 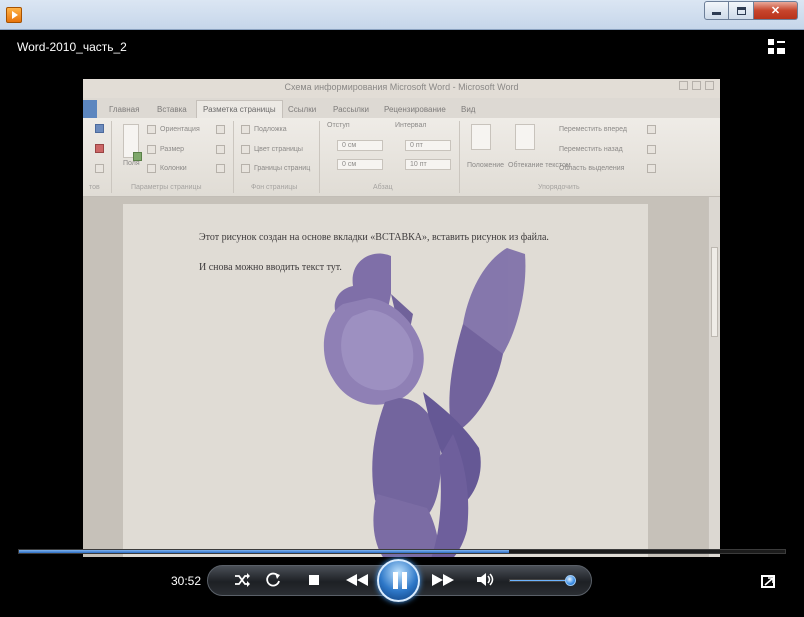 What do you see at coordinates (776, 46) in the screenshot?
I see `switch-to-library-icon` at bounding box center [776, 46].